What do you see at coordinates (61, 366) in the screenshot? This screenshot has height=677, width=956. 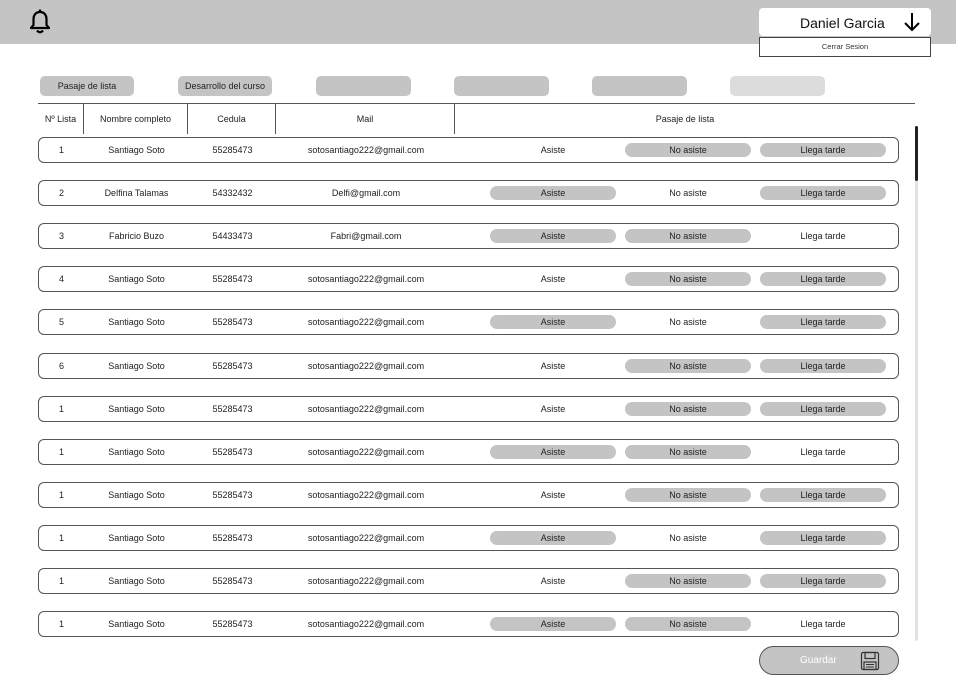 I see `cell-num: 6` at bounding box center [61, 366].